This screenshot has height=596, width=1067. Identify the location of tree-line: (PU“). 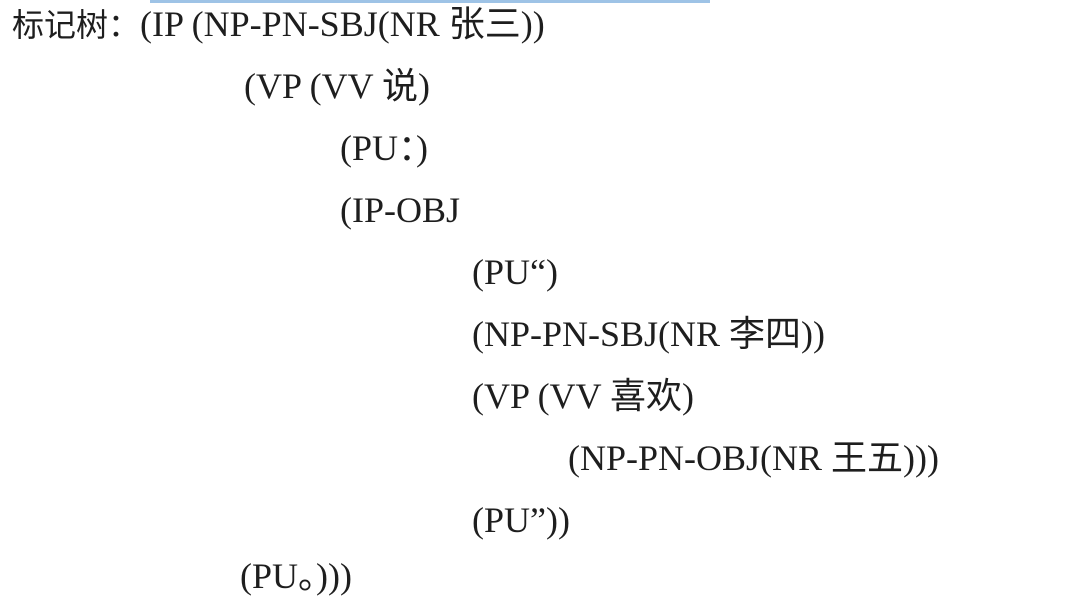
(515, 272).